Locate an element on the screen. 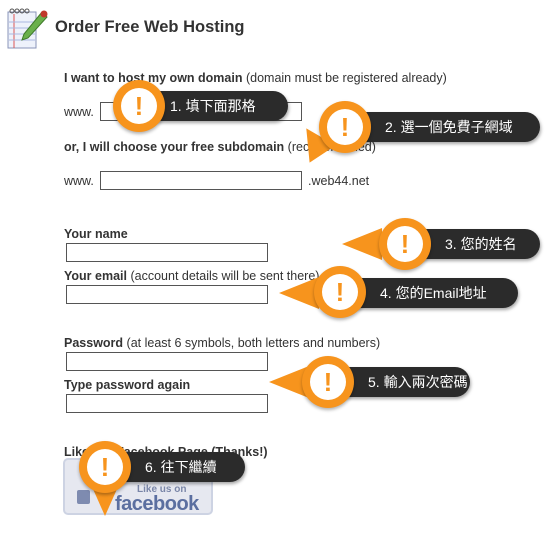 This screenshot has width=549, height=535. password-again-input is located at coordinates (167, 403).